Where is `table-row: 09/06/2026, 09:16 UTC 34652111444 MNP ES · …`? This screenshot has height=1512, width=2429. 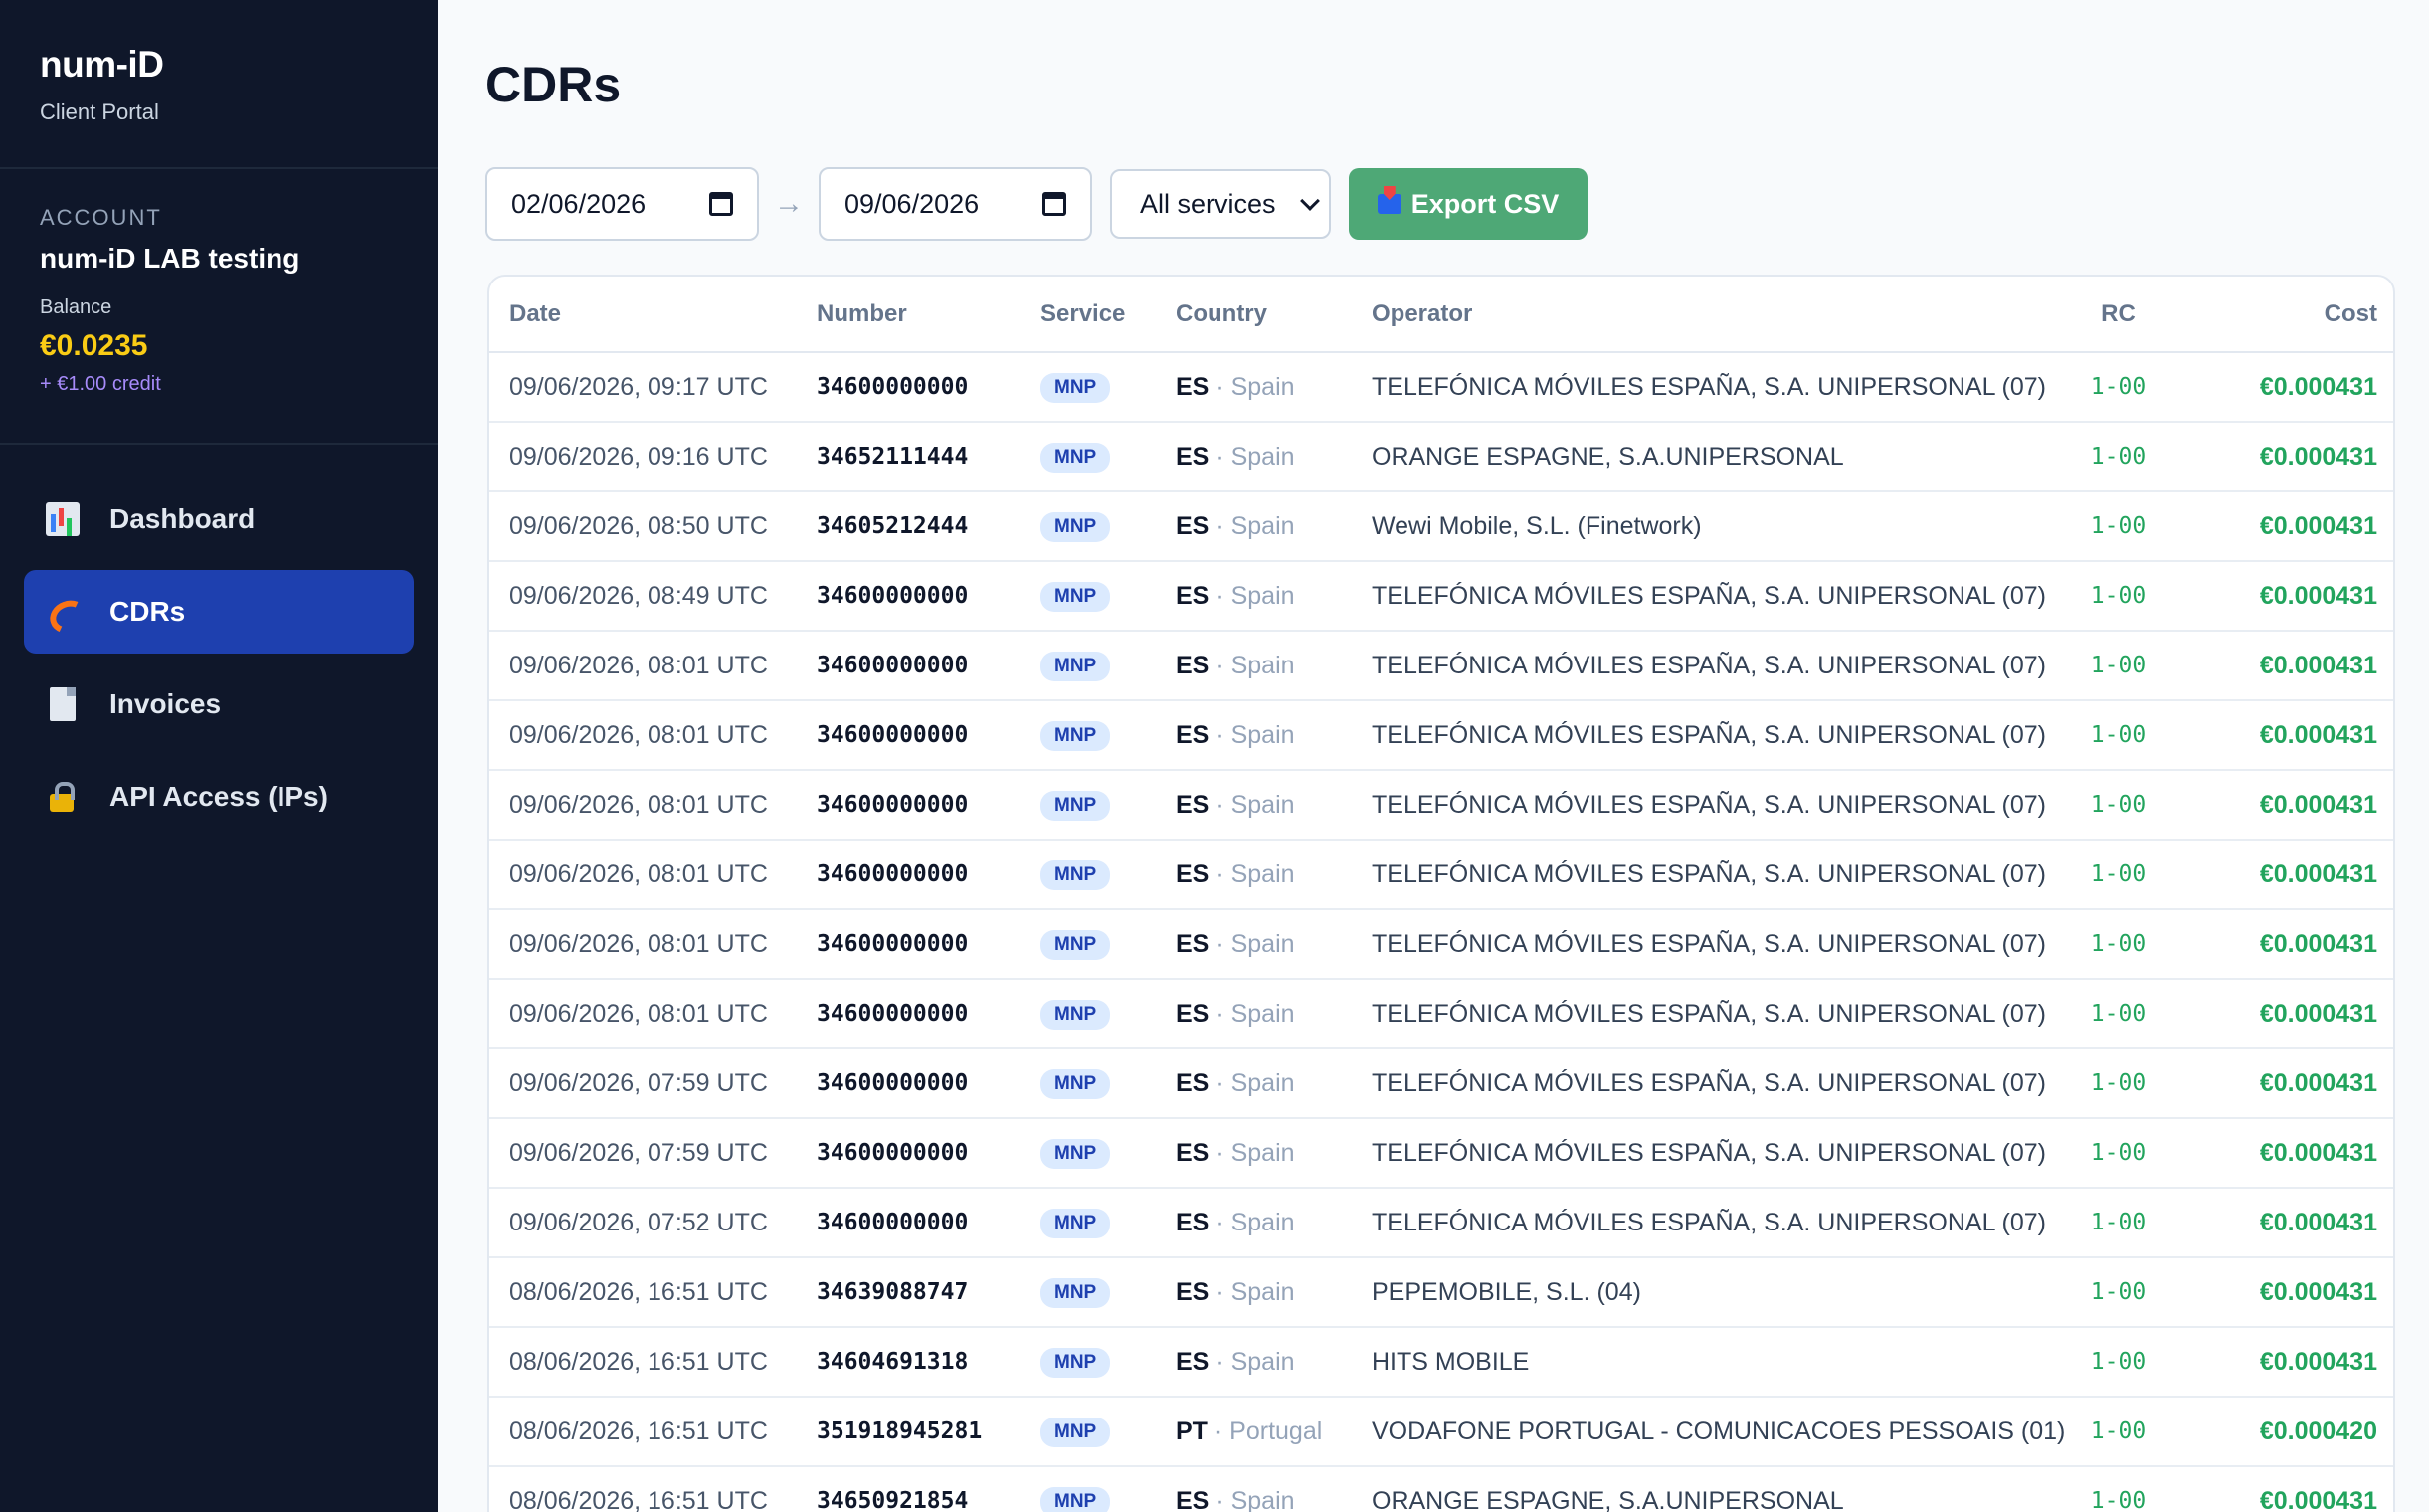
table-row: 09/06/2026, 09:16 UTC 34652111444 MNP ES · … is located at coordinates (1441, 457).